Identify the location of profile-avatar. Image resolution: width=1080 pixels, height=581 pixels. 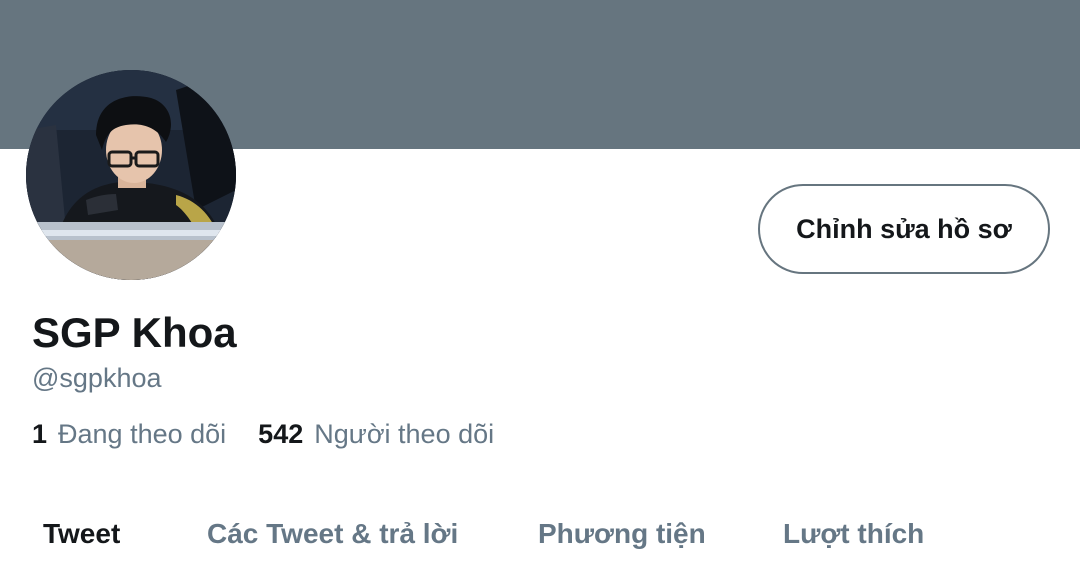
(131, 175).